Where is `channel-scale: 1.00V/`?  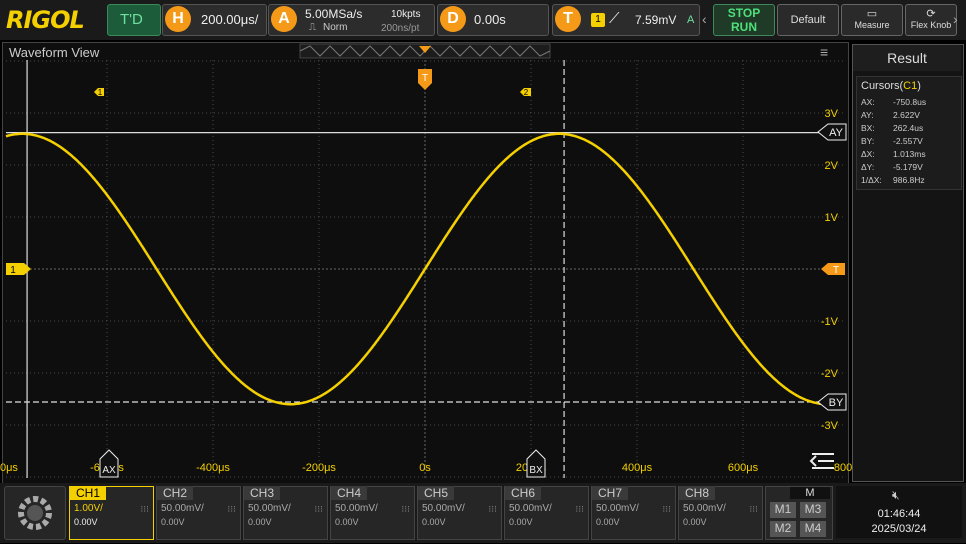 channel-scale: 1.00V/ is located at coordinates (88, 508).